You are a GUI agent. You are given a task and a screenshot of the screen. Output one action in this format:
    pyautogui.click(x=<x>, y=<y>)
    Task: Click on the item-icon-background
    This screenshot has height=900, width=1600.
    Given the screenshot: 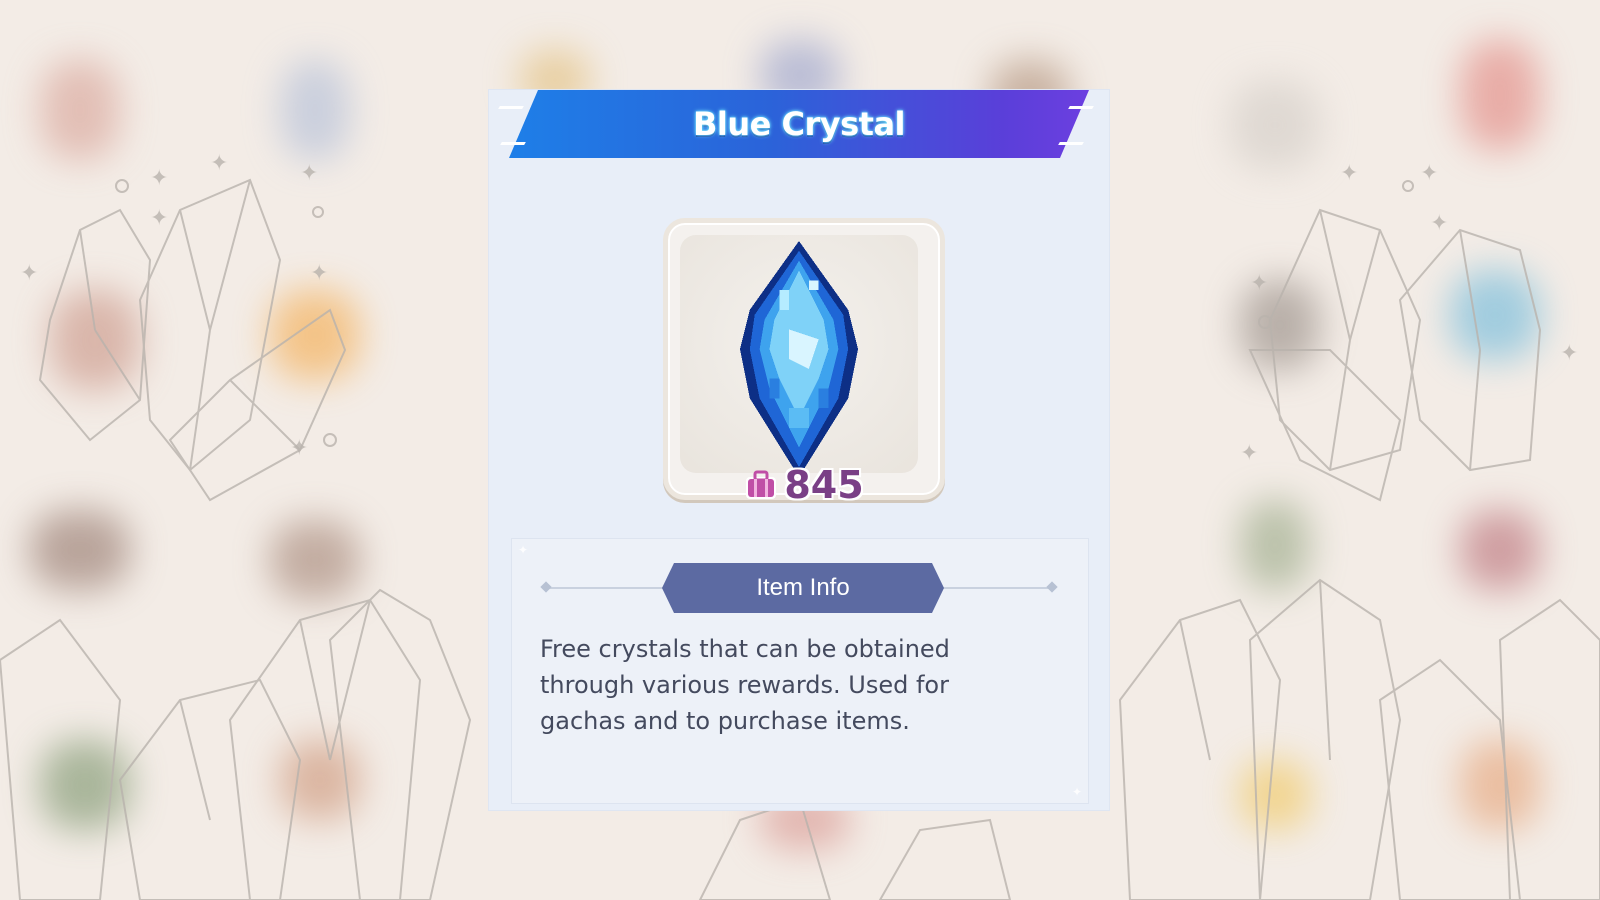 What is the action you would take?
    pyautogui.click(x=799, y=356)
    